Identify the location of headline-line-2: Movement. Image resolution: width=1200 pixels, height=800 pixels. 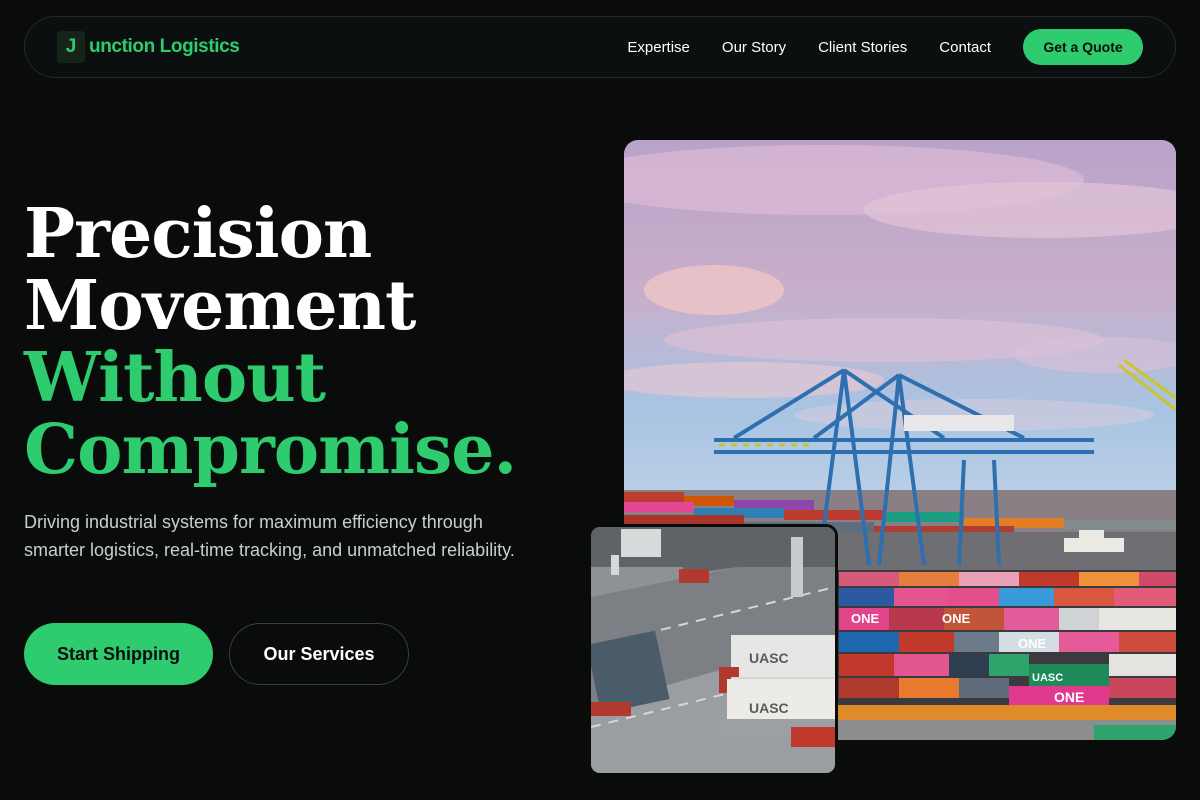
(220, 306).